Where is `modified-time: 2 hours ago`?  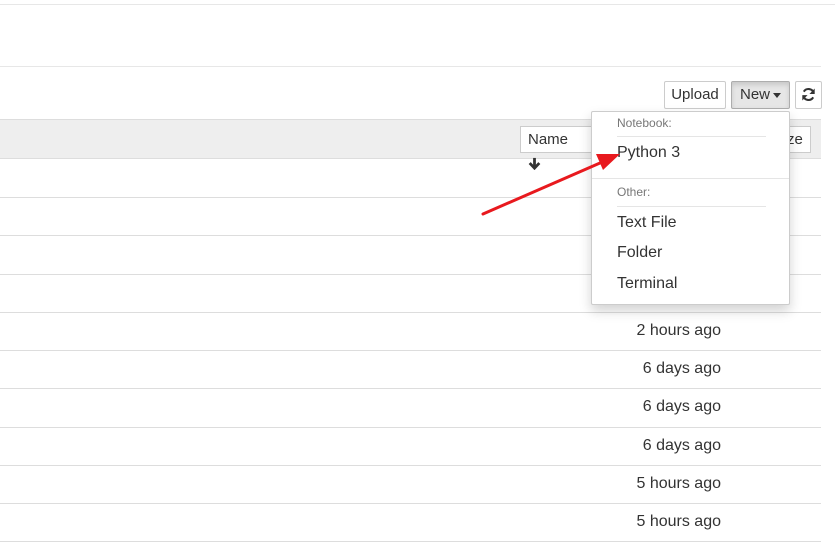
modified-time: 2 hours ago is located at coordinates (678, 330).